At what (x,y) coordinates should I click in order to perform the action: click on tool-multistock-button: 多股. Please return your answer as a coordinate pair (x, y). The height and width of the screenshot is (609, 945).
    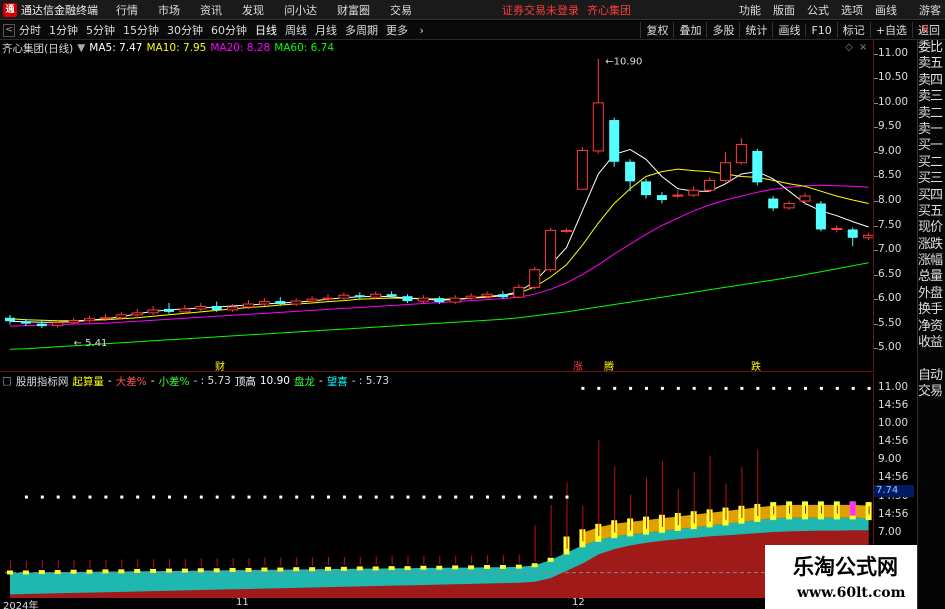
    Looking at the image, I should click on (722, 30).